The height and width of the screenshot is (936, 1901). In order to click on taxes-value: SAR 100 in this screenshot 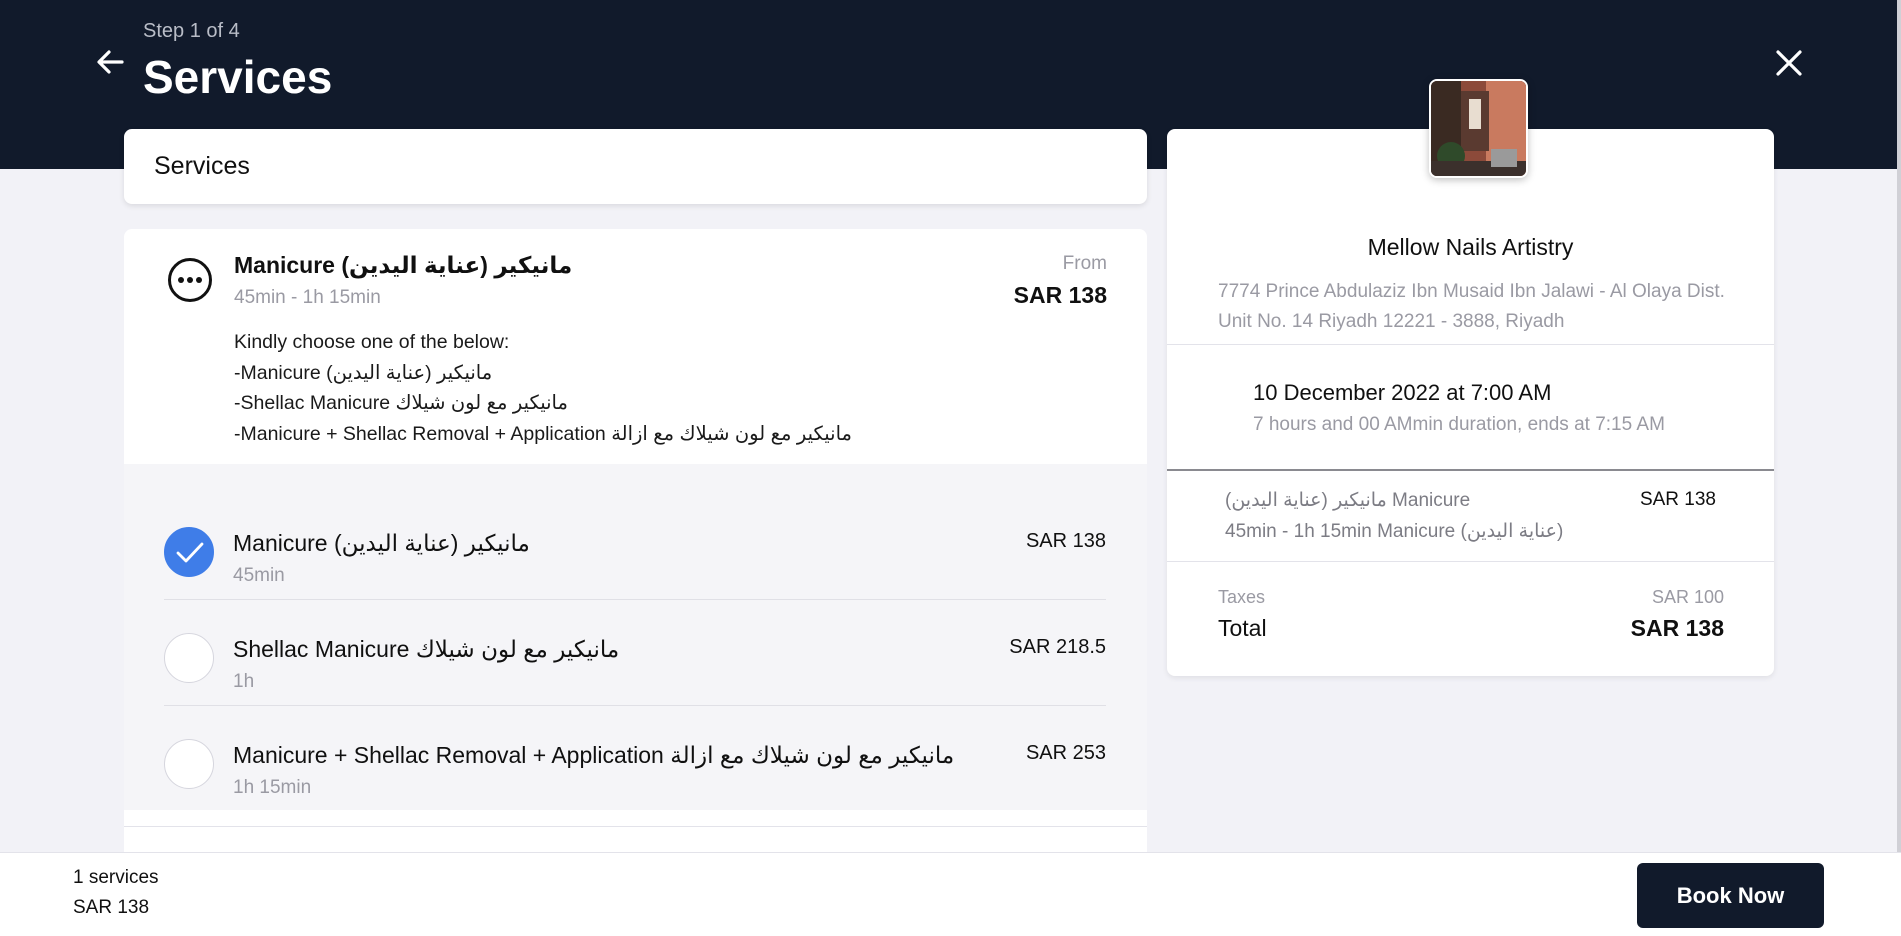, I will do `click(1687, 597)`.